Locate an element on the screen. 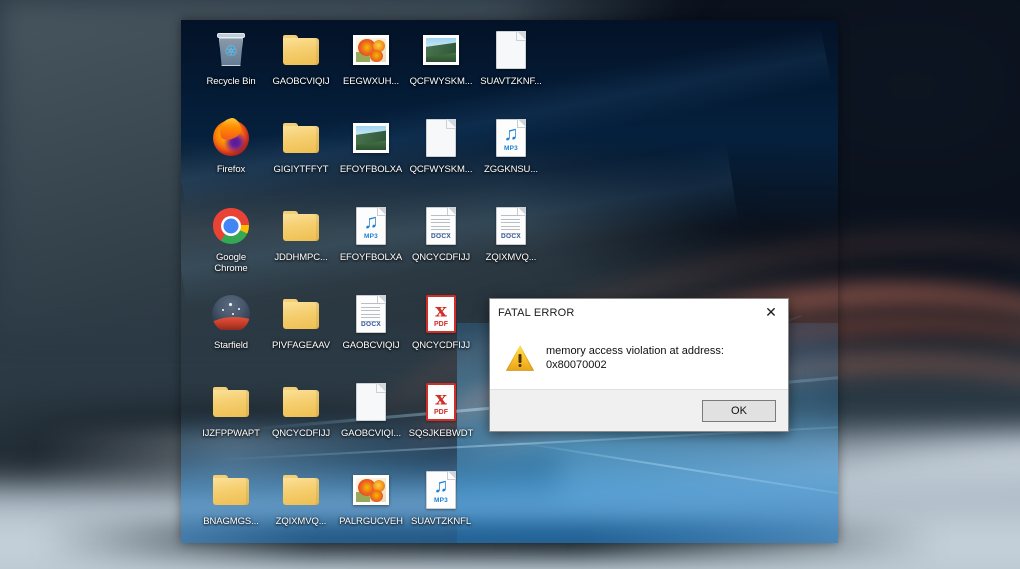 Image resolution: width=1020 pixels, height=569 pixels. desktop-icon-folder-ijzfppwapt: IJZFPPWAPT is located at coordinates (231, 409).